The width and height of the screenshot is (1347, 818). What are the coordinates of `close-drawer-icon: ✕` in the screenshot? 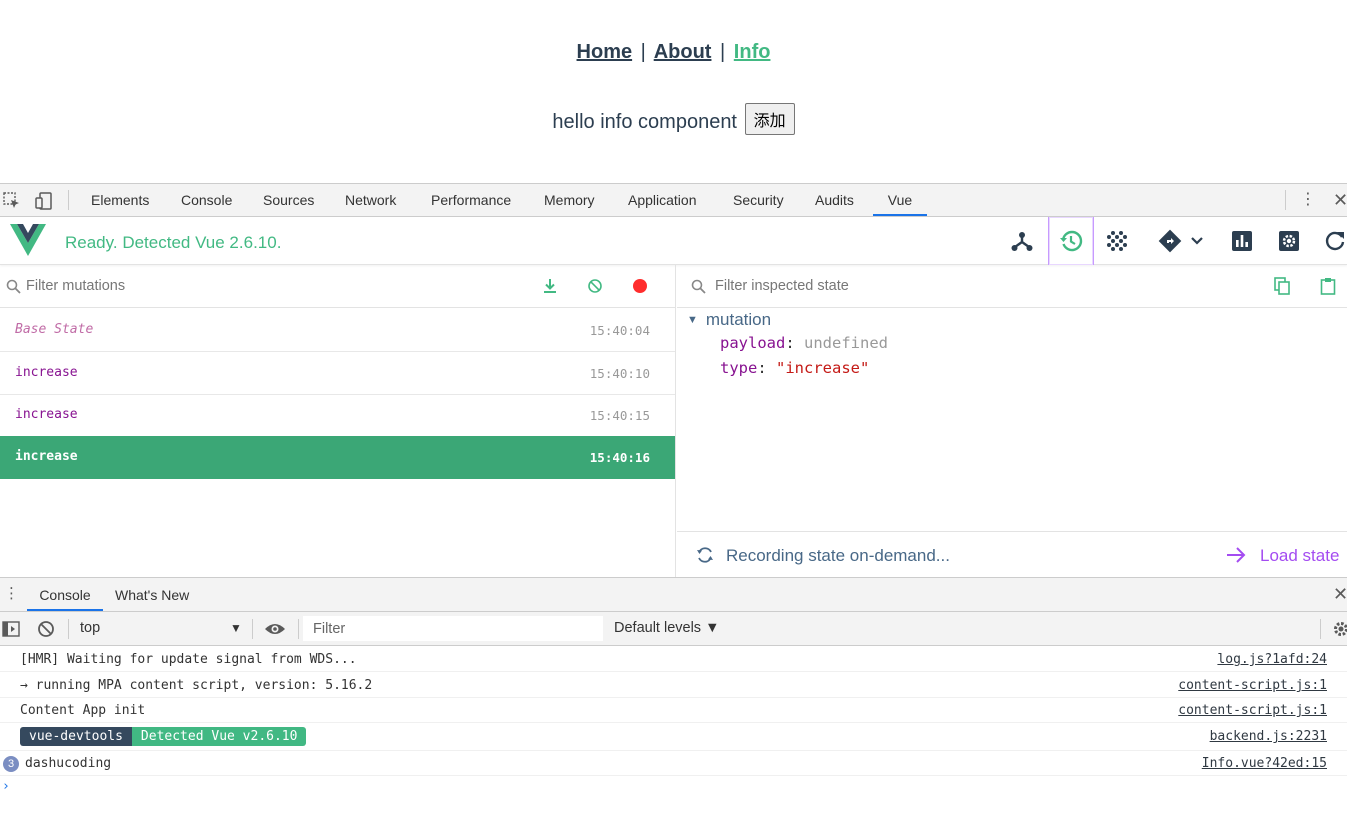 It's located at (1340, 594).